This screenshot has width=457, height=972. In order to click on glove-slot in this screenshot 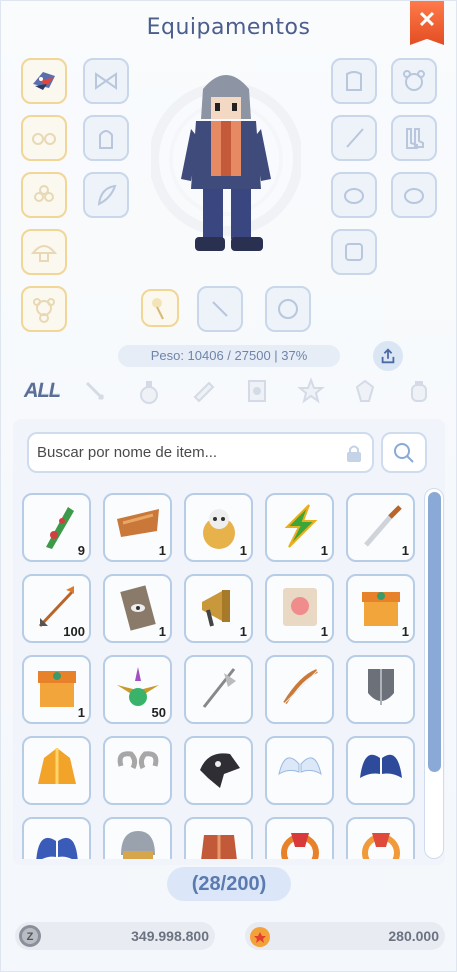, I will do `click(106, 138)`.